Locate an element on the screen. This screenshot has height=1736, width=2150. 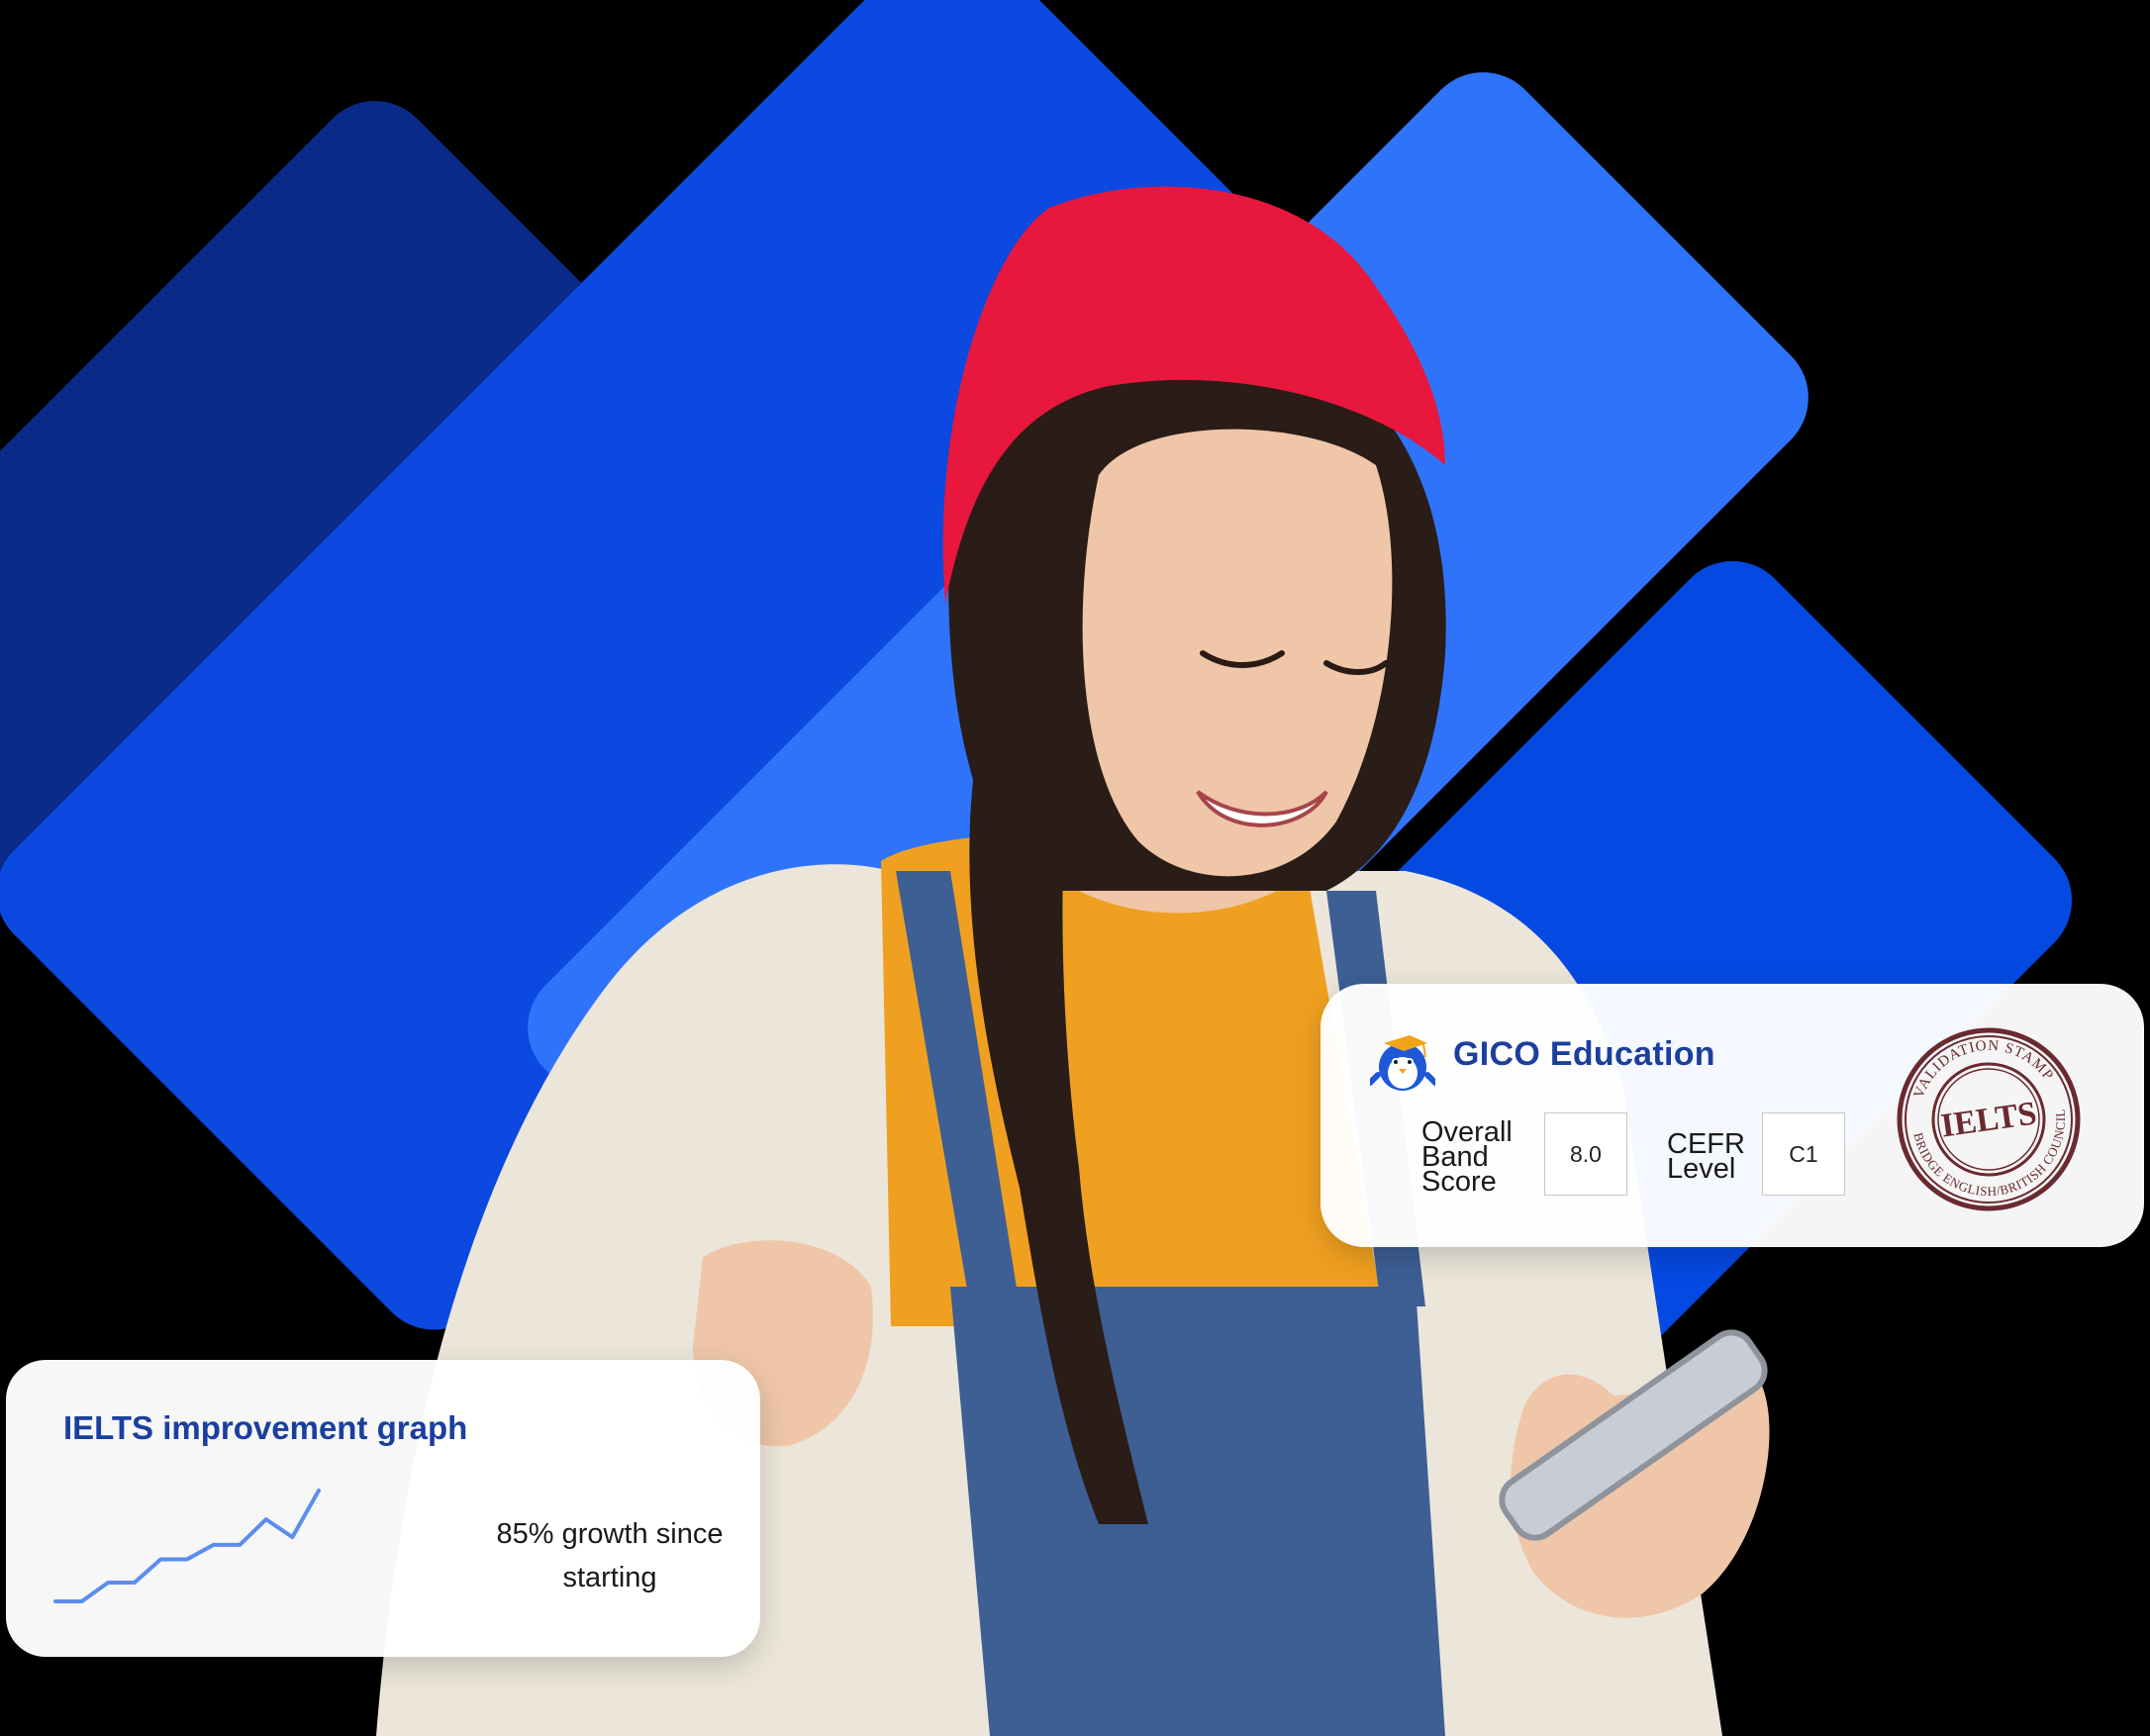
brand-name: GICO Education is located at coordinates (1584, 1054).